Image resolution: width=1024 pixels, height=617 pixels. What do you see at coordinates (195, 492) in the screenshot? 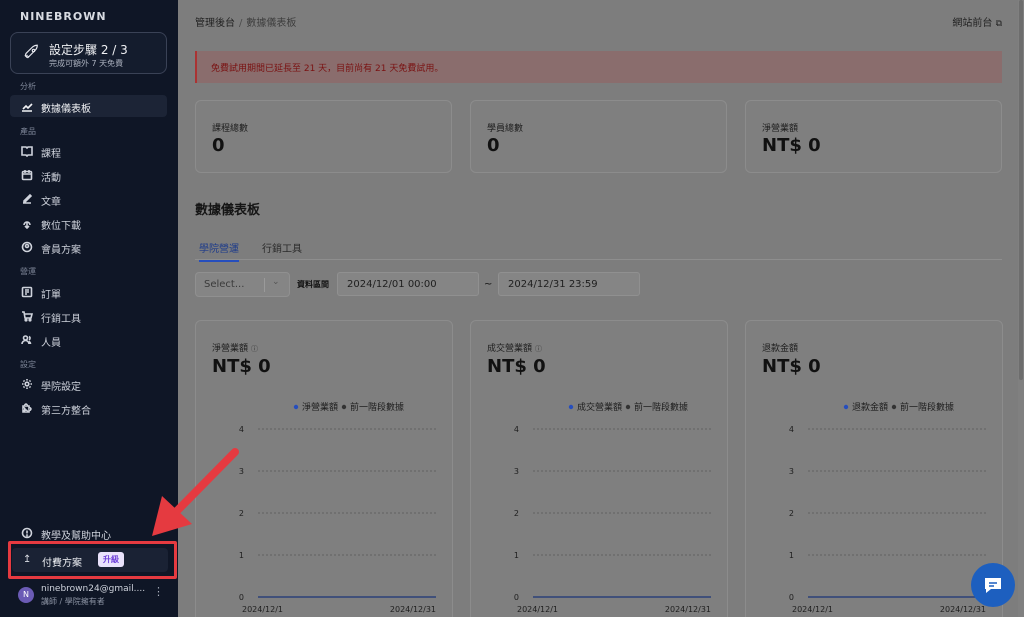
I see `annotation-arrow` at bounding box center [195, 492].